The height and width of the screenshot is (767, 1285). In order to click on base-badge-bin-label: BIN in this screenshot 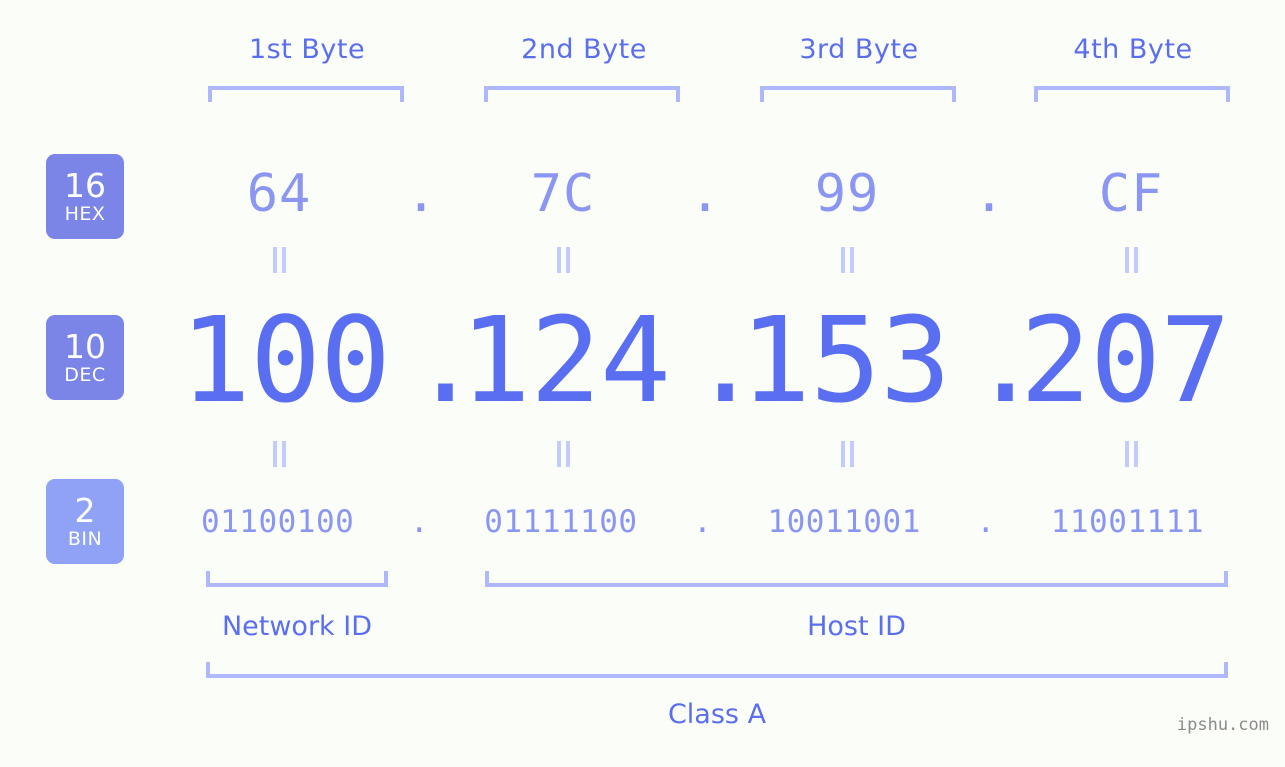, I will do `click(85, 538)`.